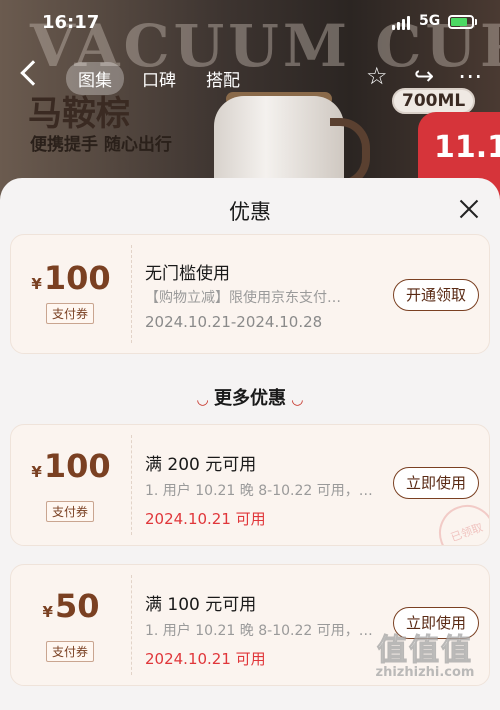 This screenshot has height=710, width=500. What do you see at coordinates (469, 209) in the screenshot?
I see `close-icon` at bounding box center [469, 209].